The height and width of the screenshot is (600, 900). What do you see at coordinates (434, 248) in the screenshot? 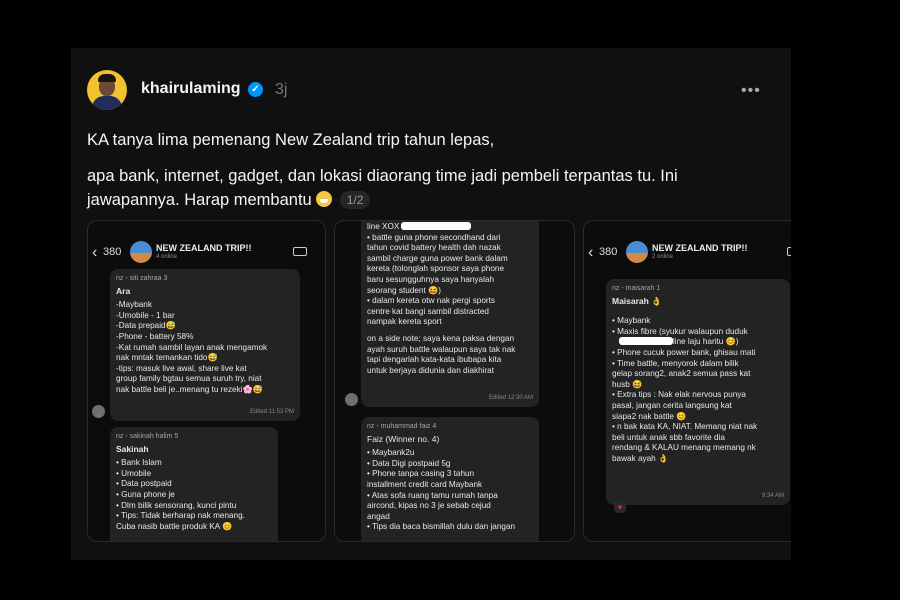
I see `message-line: tahun covid battery health dah nazak` at bounding box center [434, 248].